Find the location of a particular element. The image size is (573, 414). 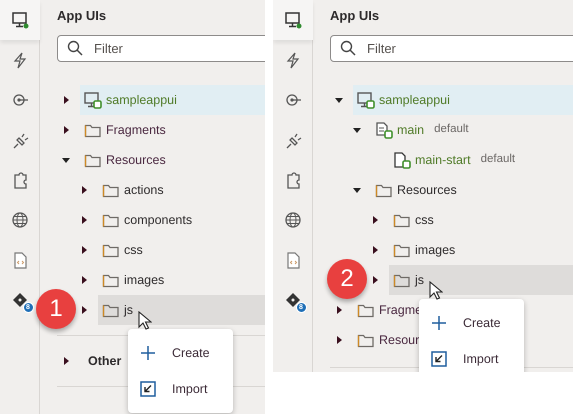

item-label: Resour is located at coordinates (399, 340).